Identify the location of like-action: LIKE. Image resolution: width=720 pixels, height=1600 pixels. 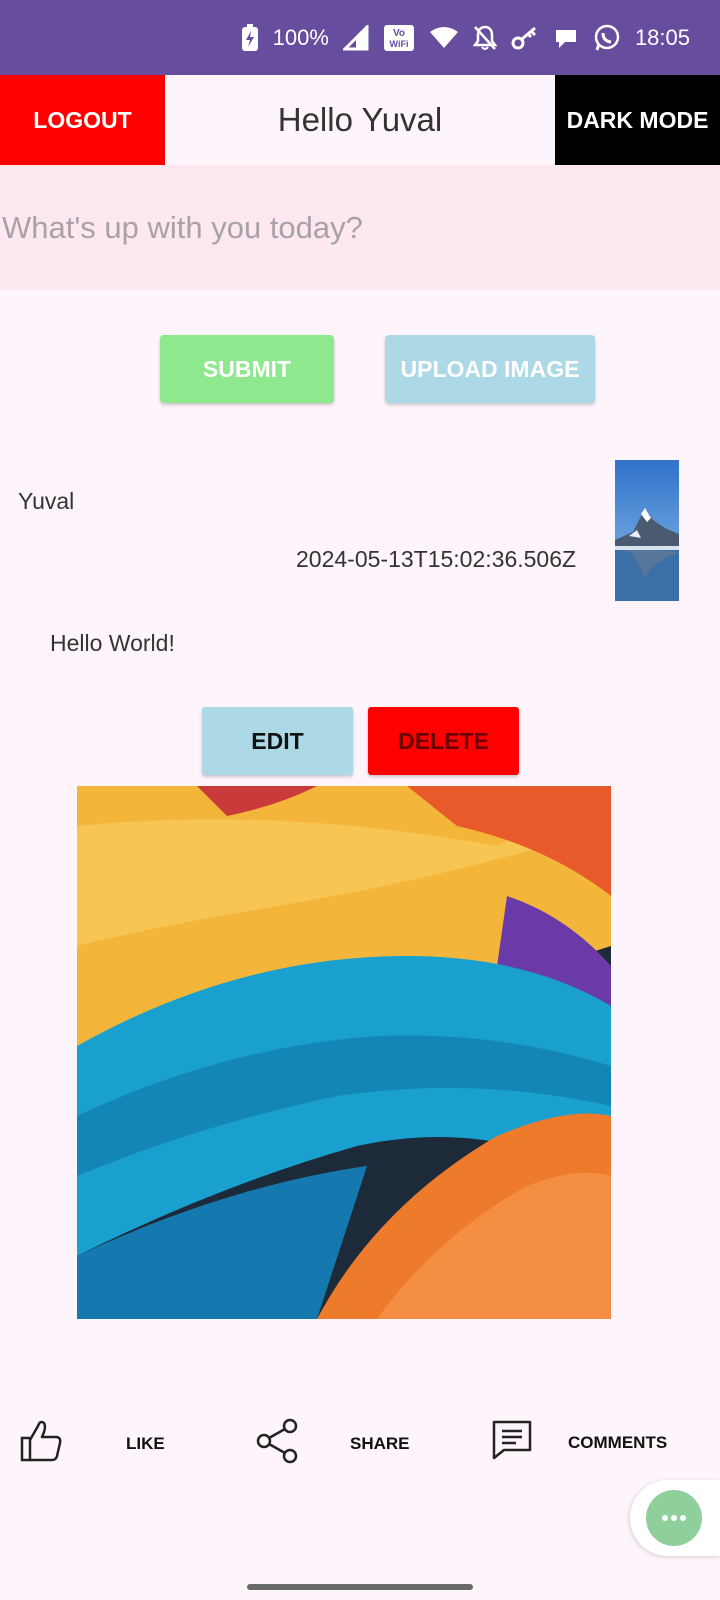
(91, 1443).